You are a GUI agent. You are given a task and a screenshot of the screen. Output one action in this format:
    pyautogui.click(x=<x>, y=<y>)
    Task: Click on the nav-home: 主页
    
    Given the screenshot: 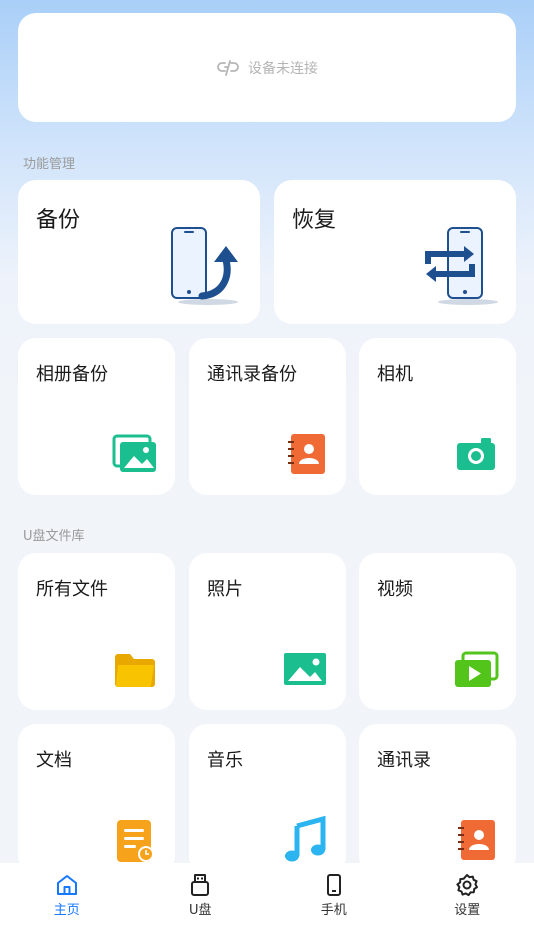 What is the action you would take?
    pyautogui.click(x=67, y=895)
    